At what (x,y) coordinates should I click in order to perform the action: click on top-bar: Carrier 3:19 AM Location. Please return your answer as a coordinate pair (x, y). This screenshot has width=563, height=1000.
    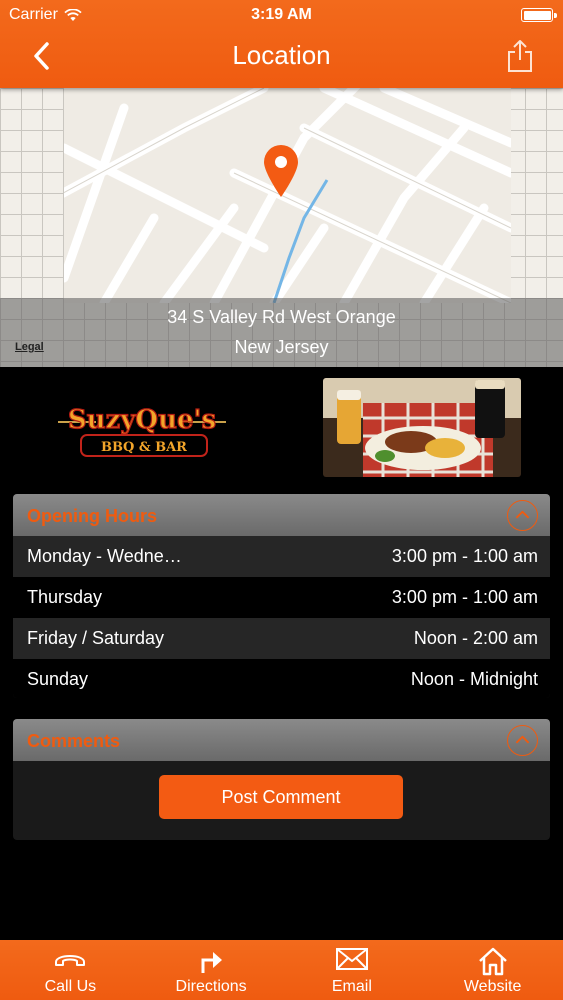
    Looking at the image, I should click on (281, 44).